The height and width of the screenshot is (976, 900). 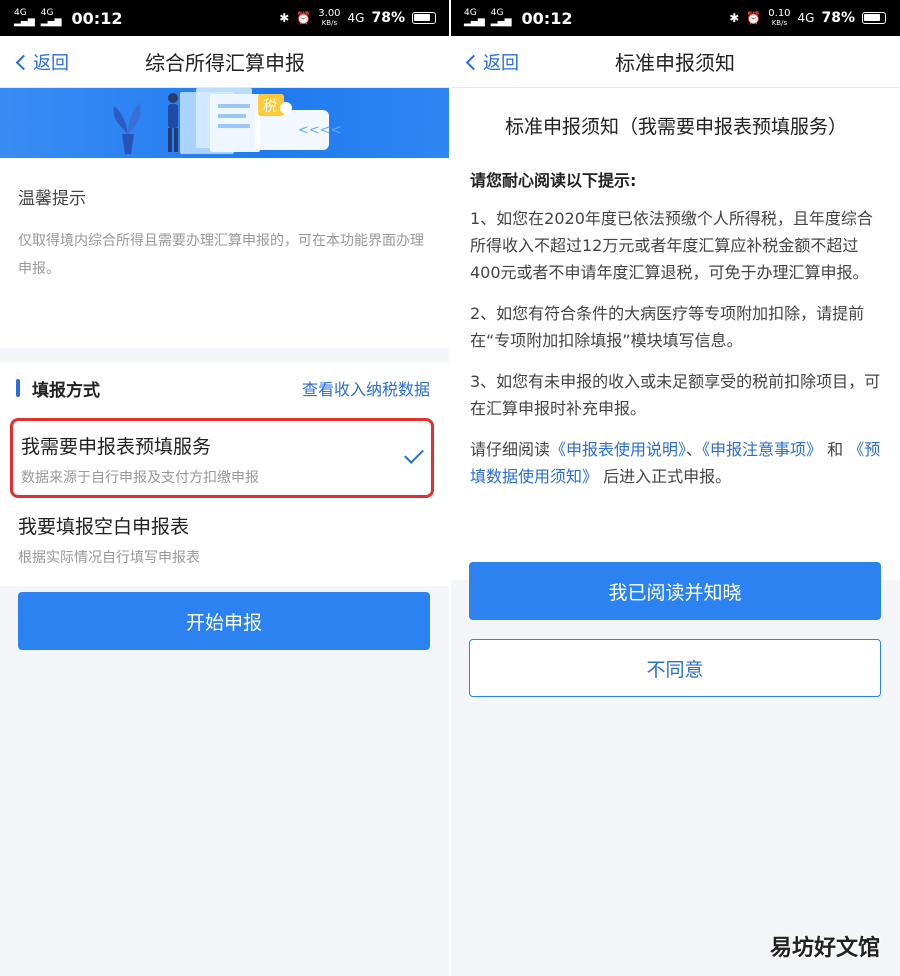 I want to click on option-subtitle: 根据实际情况自行填写申报表, so click(x=109, y=558).